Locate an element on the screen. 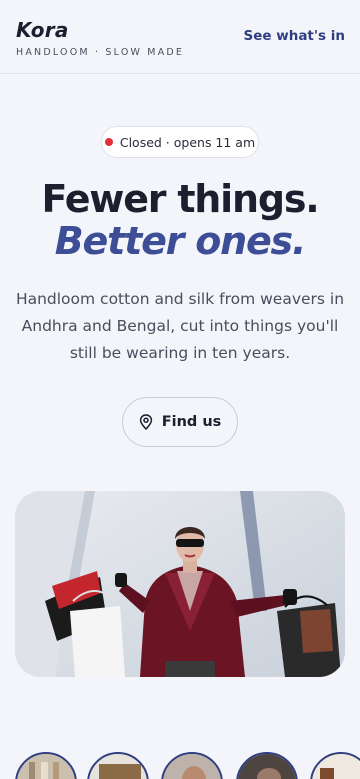  brand-tagline: HANDLOOM · SLOW MADE is located at coordinates (100, 52).